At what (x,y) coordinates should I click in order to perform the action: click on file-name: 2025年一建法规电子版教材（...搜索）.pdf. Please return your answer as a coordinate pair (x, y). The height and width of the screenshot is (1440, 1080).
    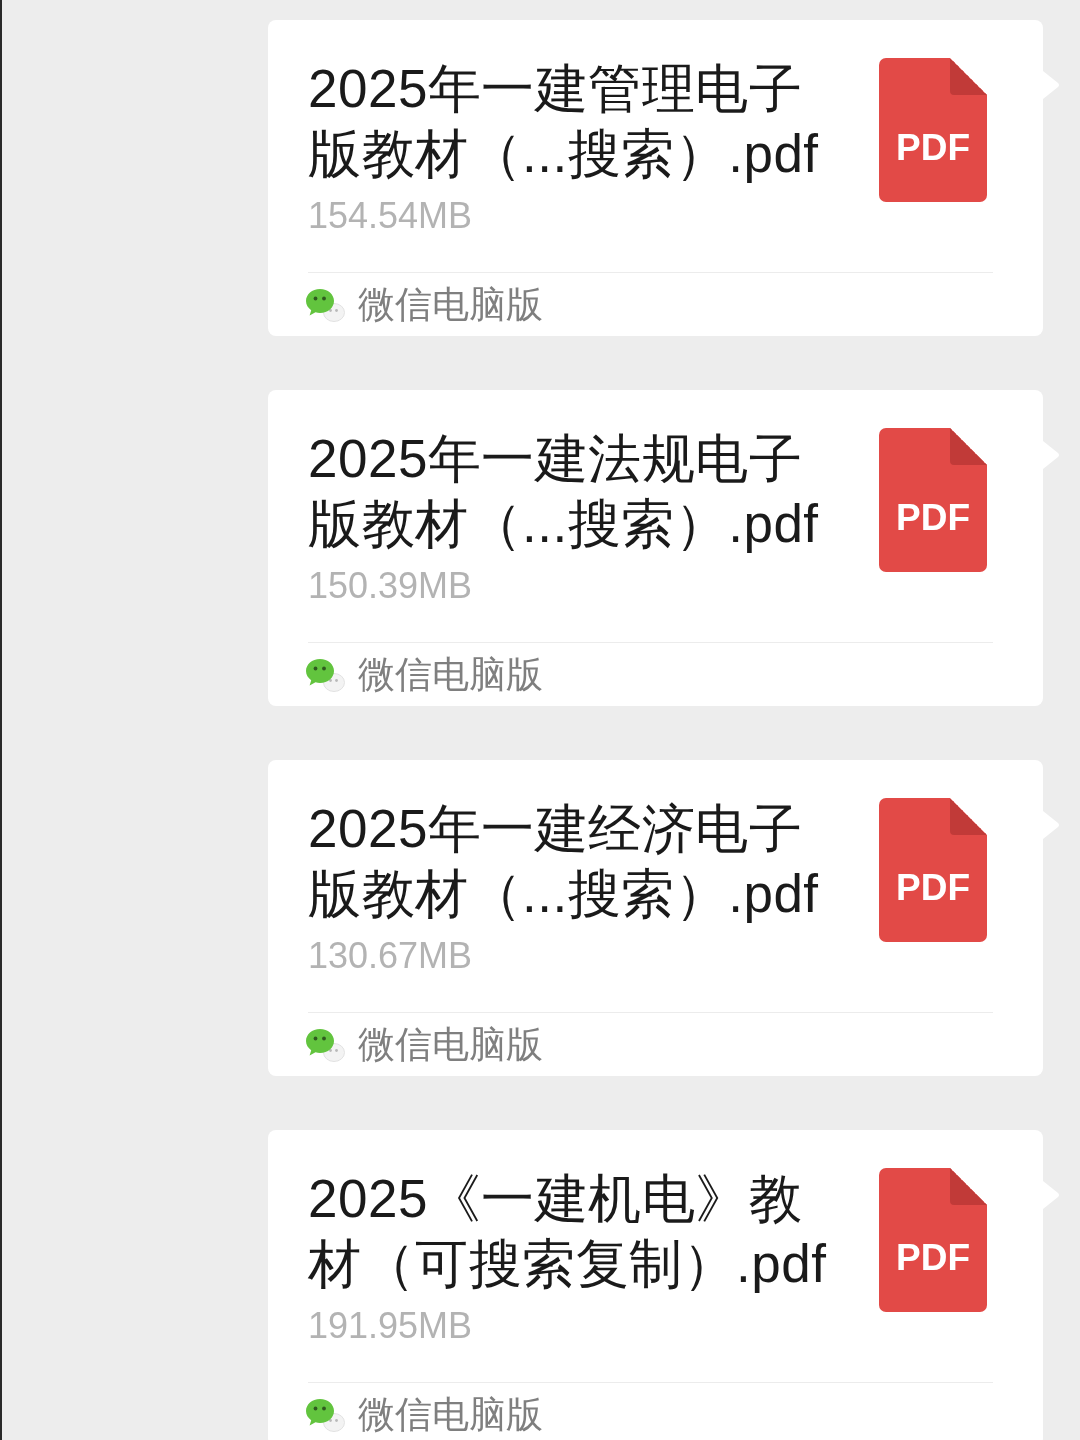
    Looking at the image, I should click on (564, 491).